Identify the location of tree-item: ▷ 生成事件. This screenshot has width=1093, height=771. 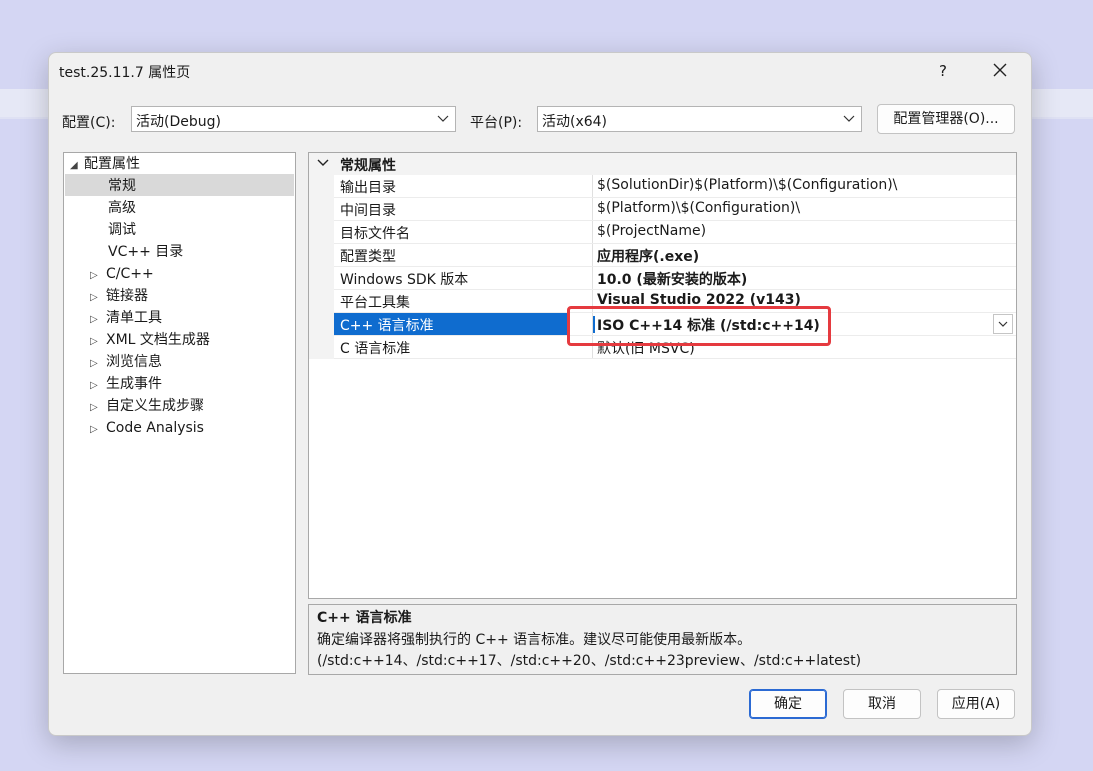
(126, 384).